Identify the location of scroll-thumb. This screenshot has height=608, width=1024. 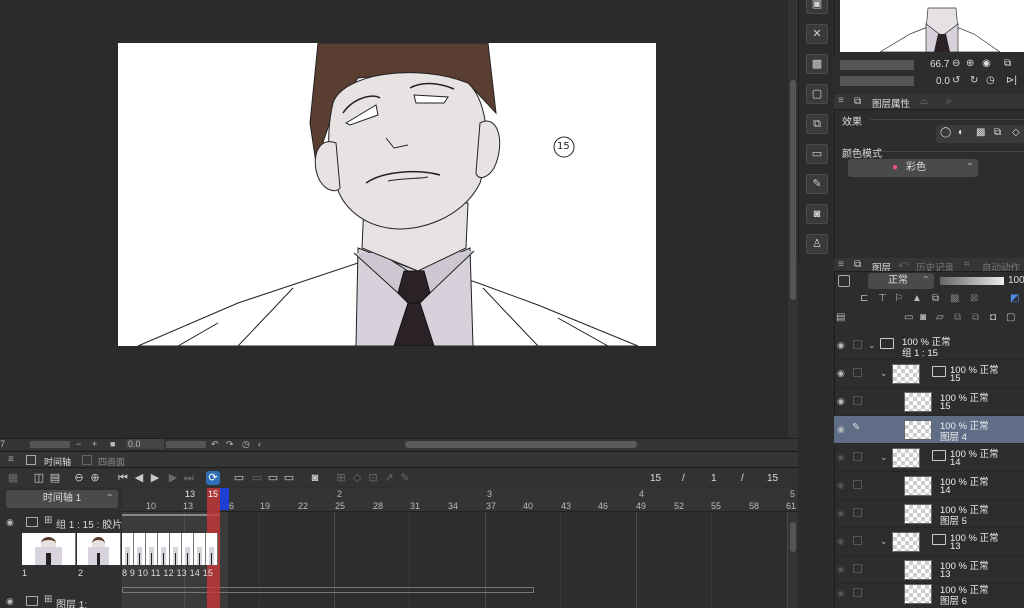
(793, 190).